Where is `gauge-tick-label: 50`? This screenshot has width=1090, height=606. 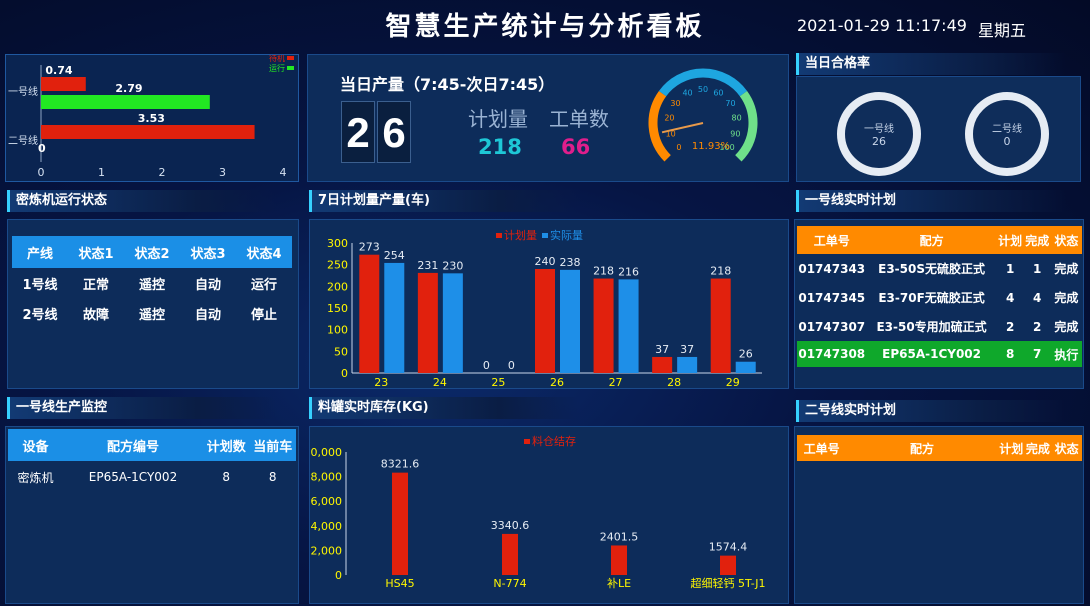 gauge-tick-label: 50 is located at coordinates (703, 89).